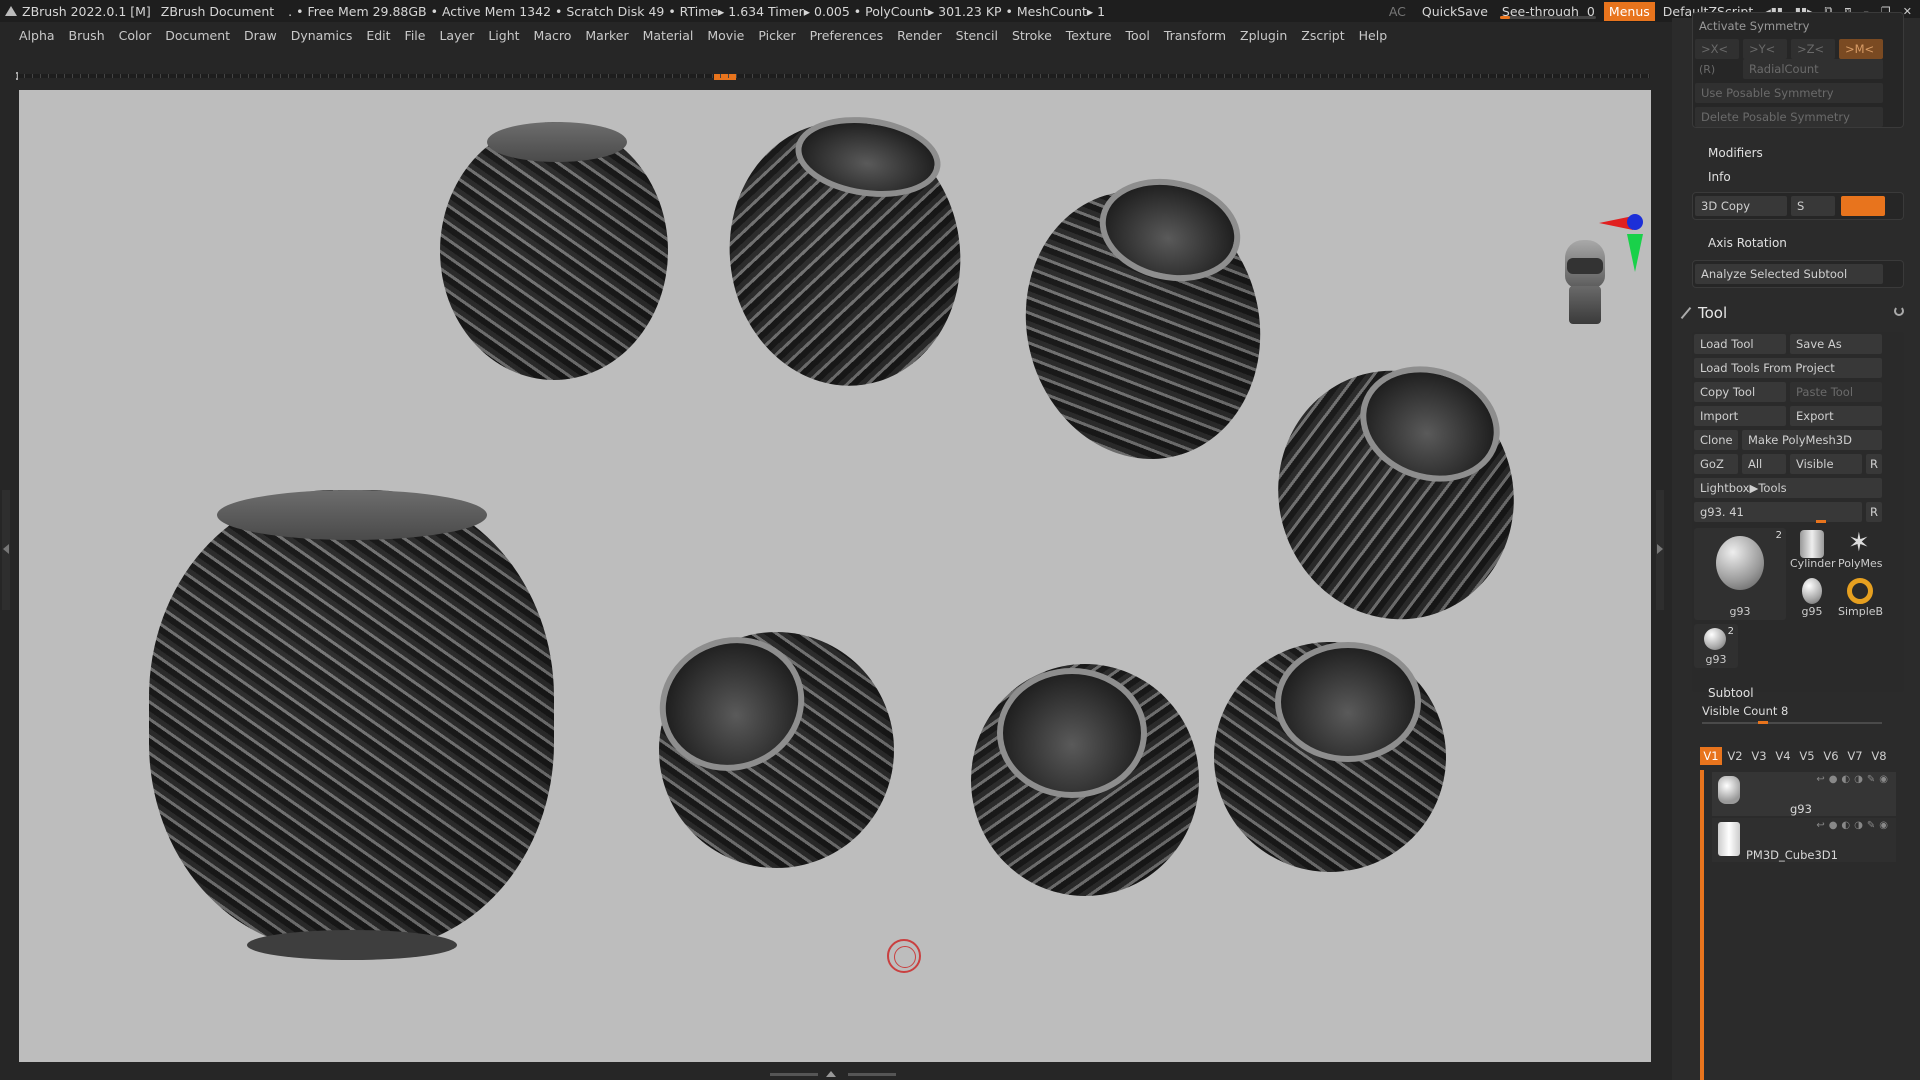 The width and height of the screenshot is (1920, 1080). Describe the element at coordinates (1789, 117) in the screenshot. I see `delete-posable-symmetry-button: Delete Posable Symmetry` at that location.